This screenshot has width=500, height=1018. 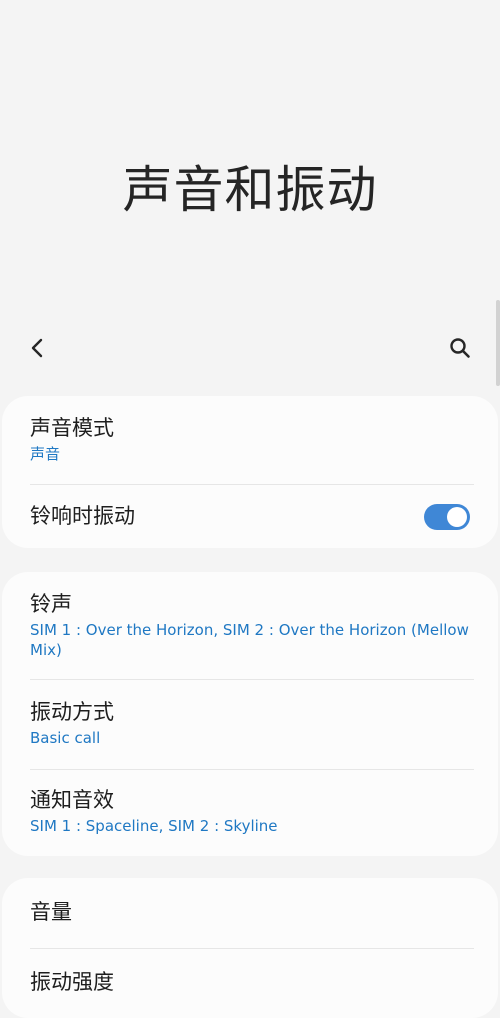 I want to click on vibrate-on-ring-toggle, so click(x=447, y=517).